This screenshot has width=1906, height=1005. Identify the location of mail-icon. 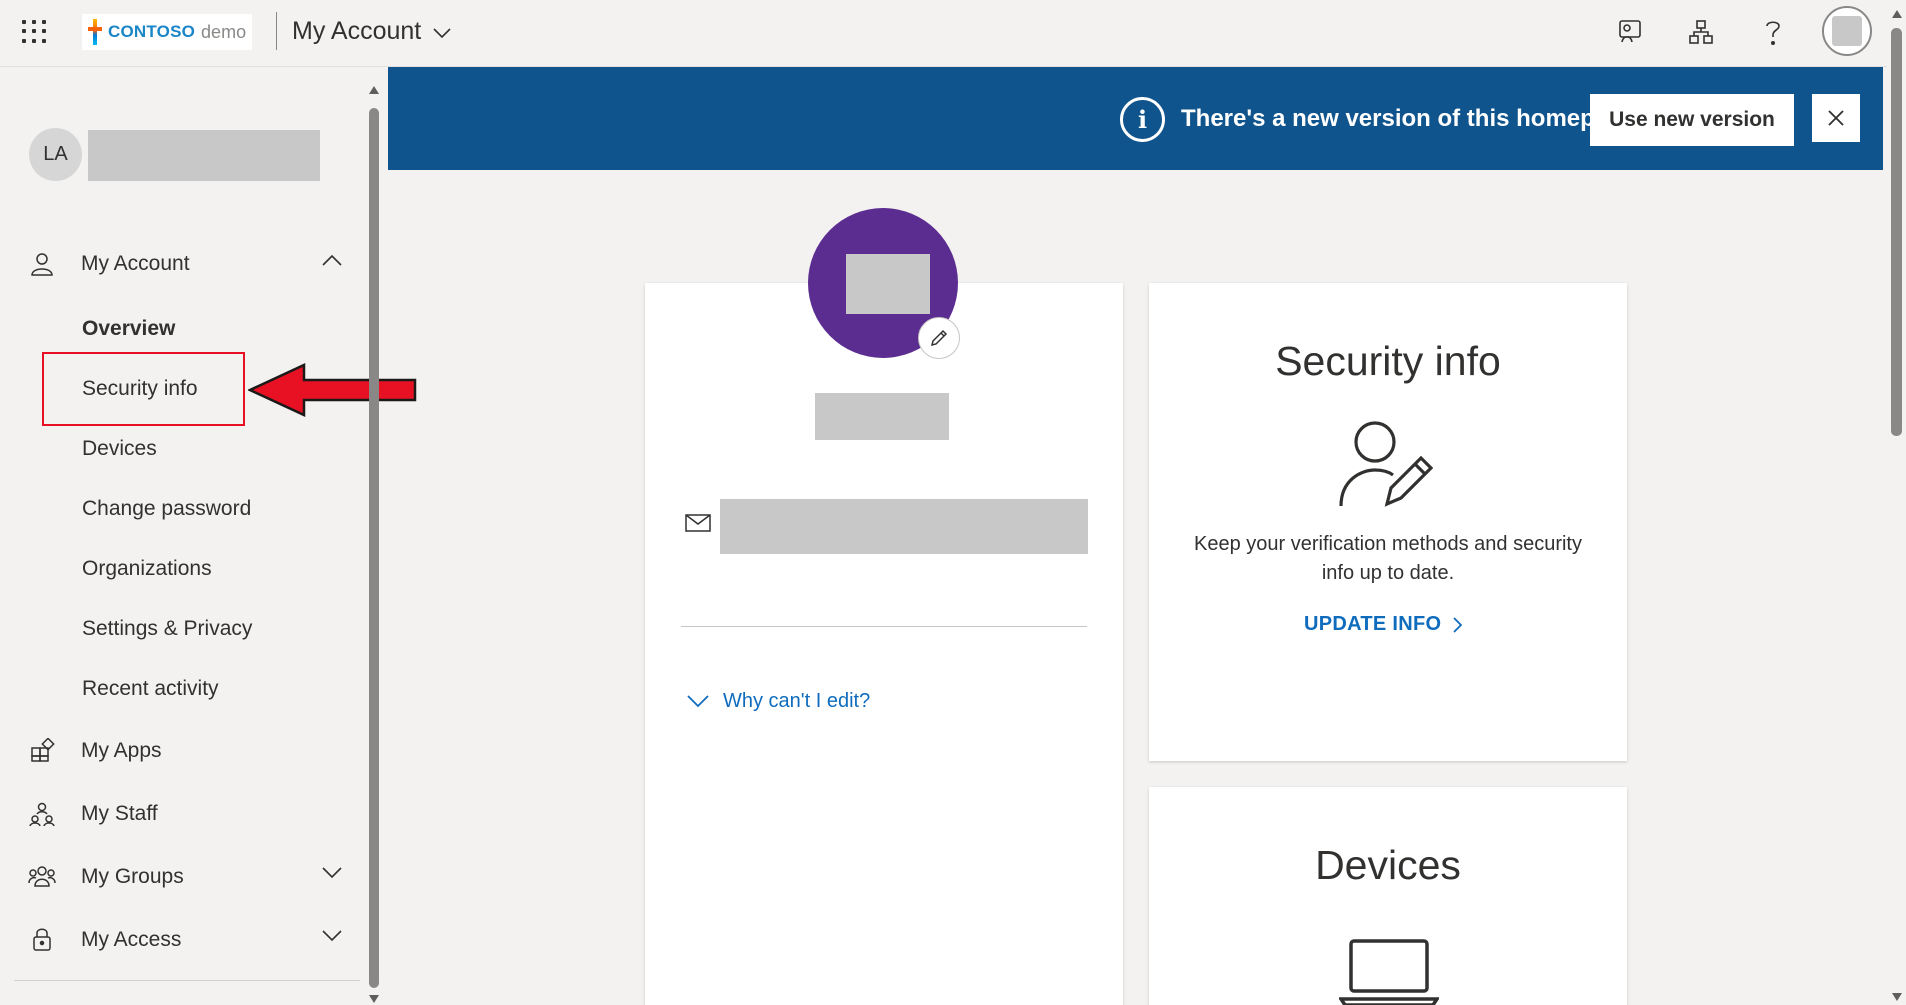
(698, 523).